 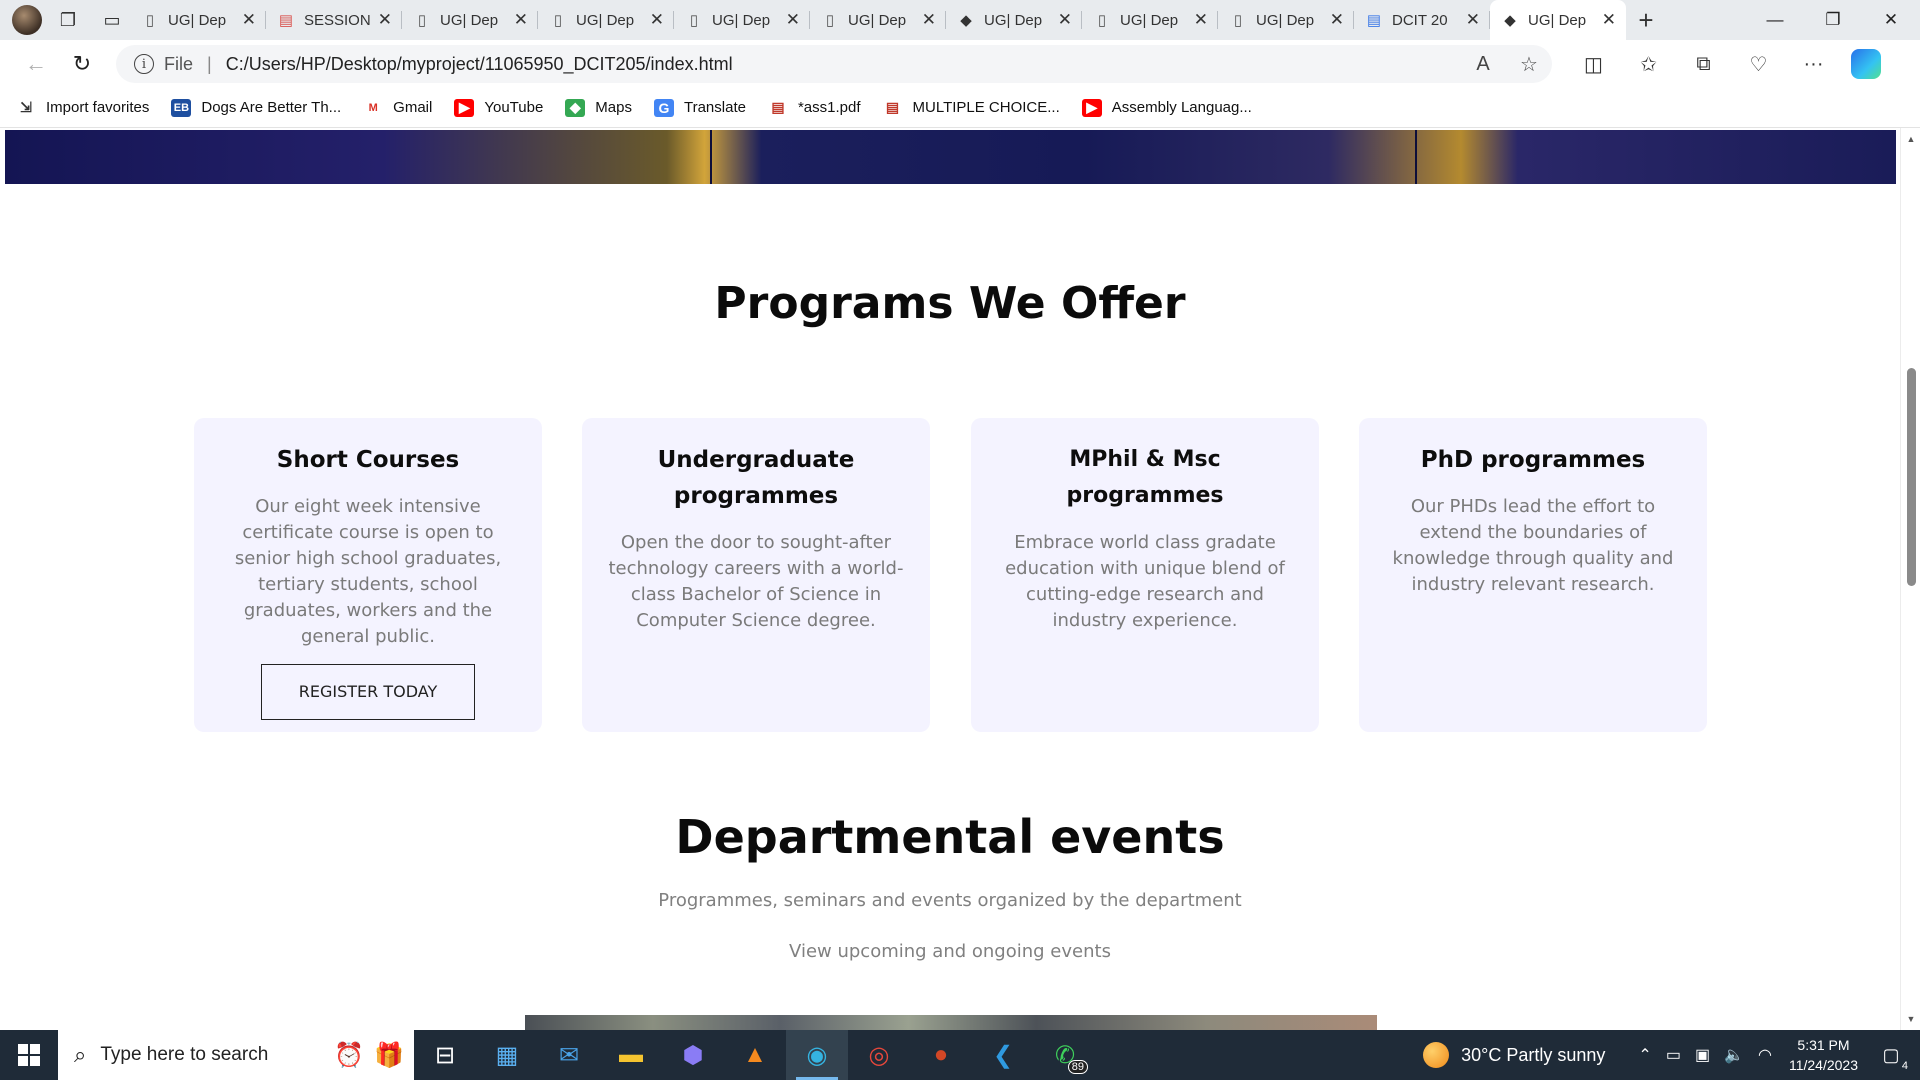 I want to click on gift-icon: 🎁, so click(x=389, y=1055).